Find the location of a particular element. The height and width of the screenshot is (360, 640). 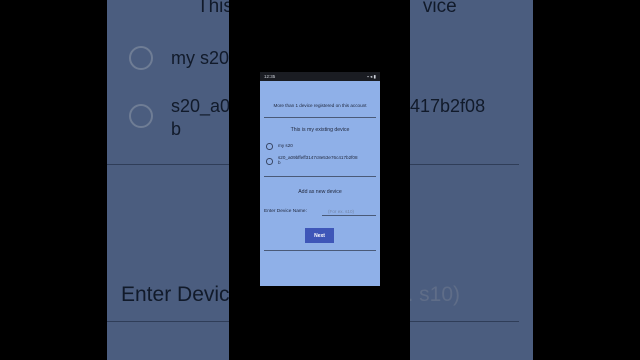

device-option-2-line1: s20_a09bffeff3147c8e53e76c417b2f08 is located at coordinates (318, 157).